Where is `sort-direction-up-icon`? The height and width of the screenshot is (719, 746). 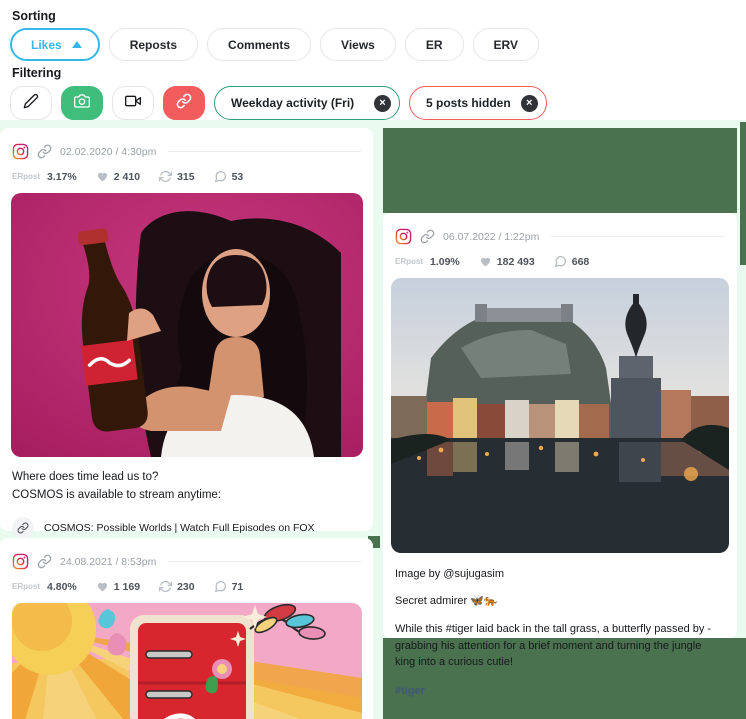
sort-direction-up-icon is located at coordinates (76, 44).